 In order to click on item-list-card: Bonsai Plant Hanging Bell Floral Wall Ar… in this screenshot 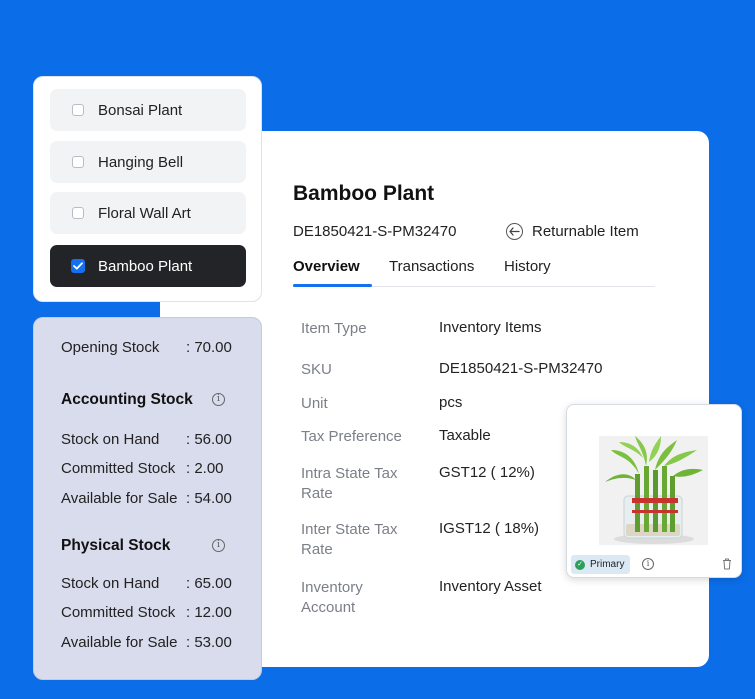, I will do `click(147, 189)`.